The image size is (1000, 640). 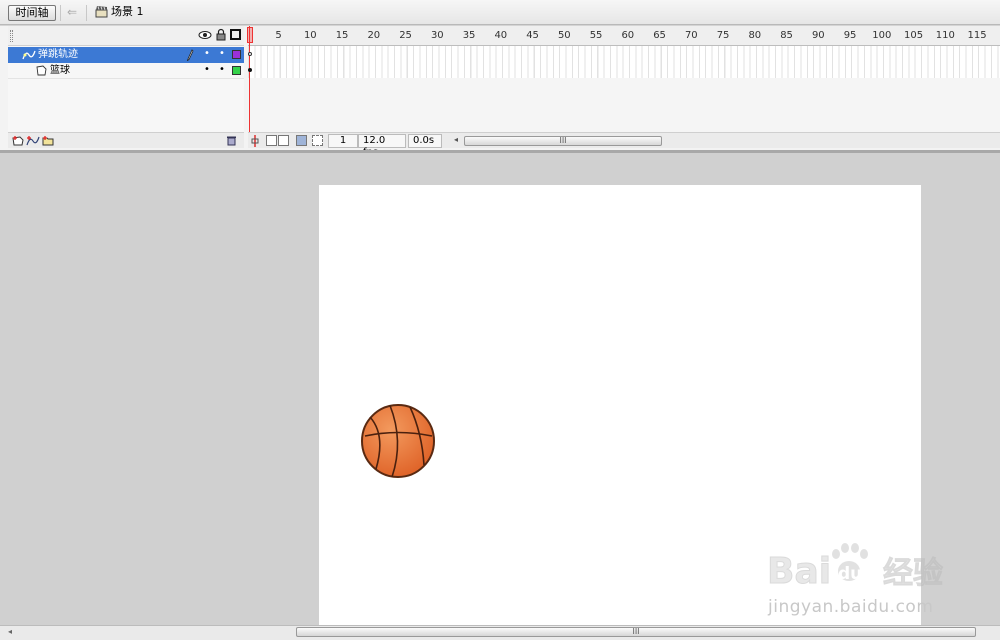 What do you see at coordinates (190, 55) in the screenshot?
I see `pencil-icon` at bounding box center [190, 55].